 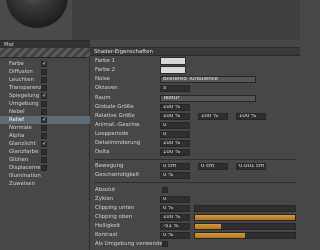 I want to click on helligkeit-row: Helligkeit -51 %, so click(x=195, y=226).